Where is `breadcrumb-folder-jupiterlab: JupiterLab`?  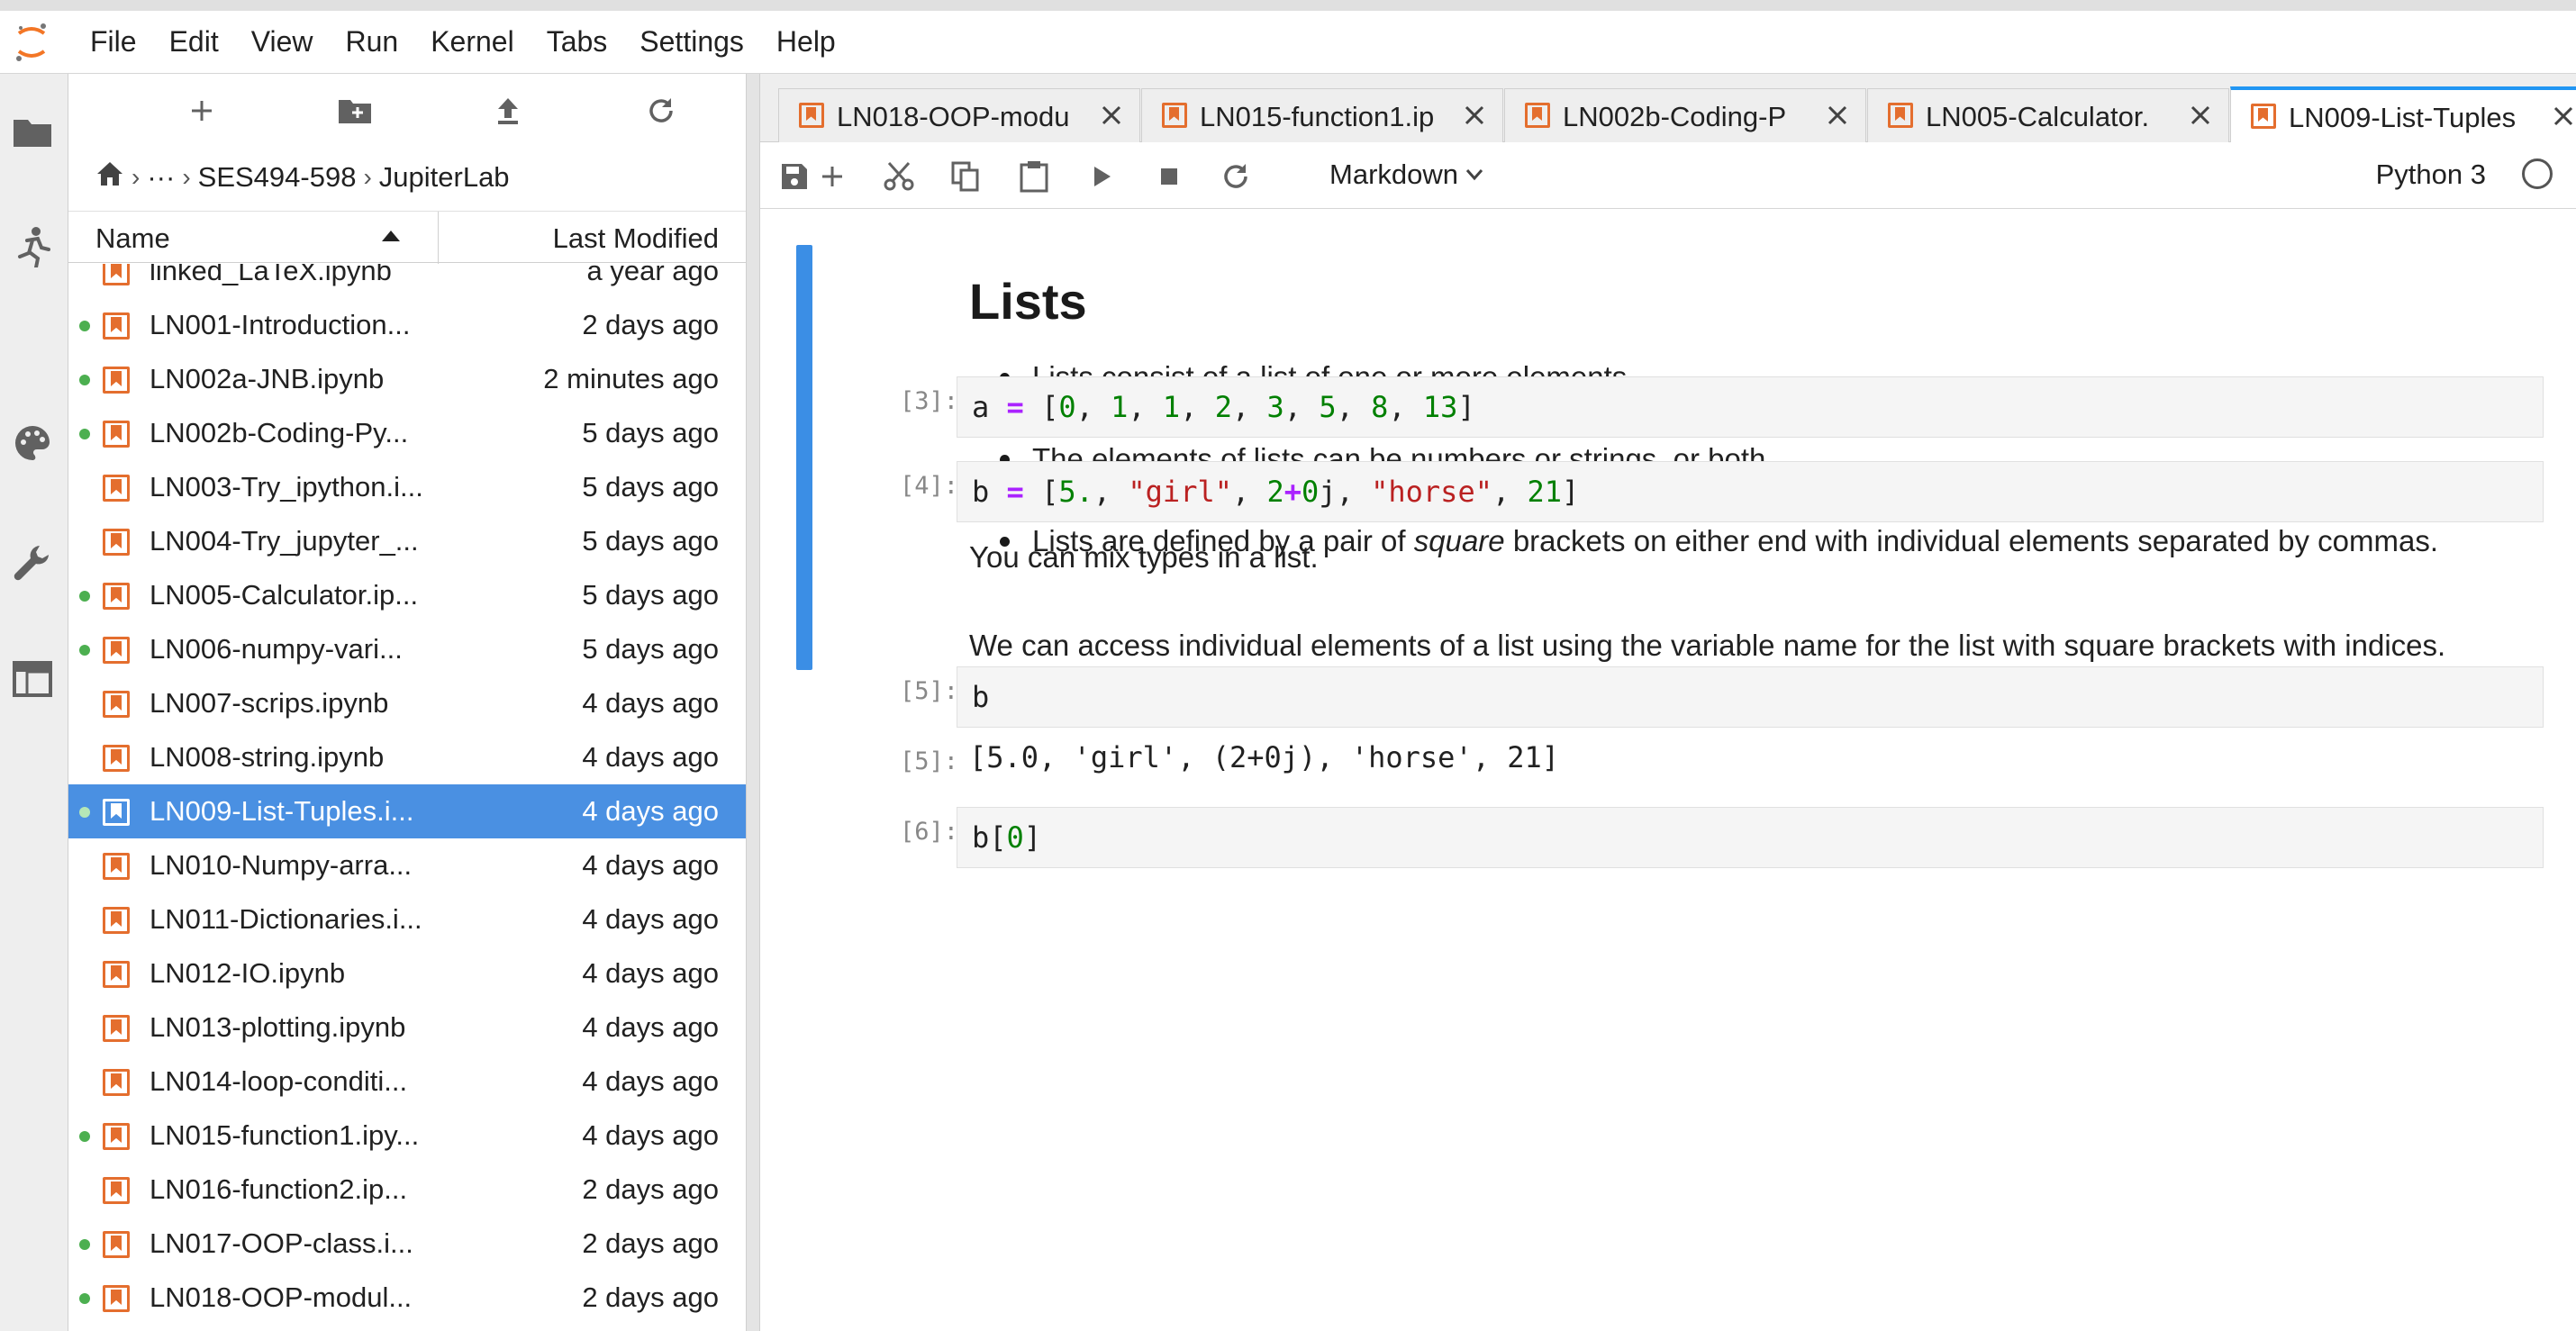
breadcrumb-folder-jupiterlab: JupiterLab is located at coordinates (444, 177).